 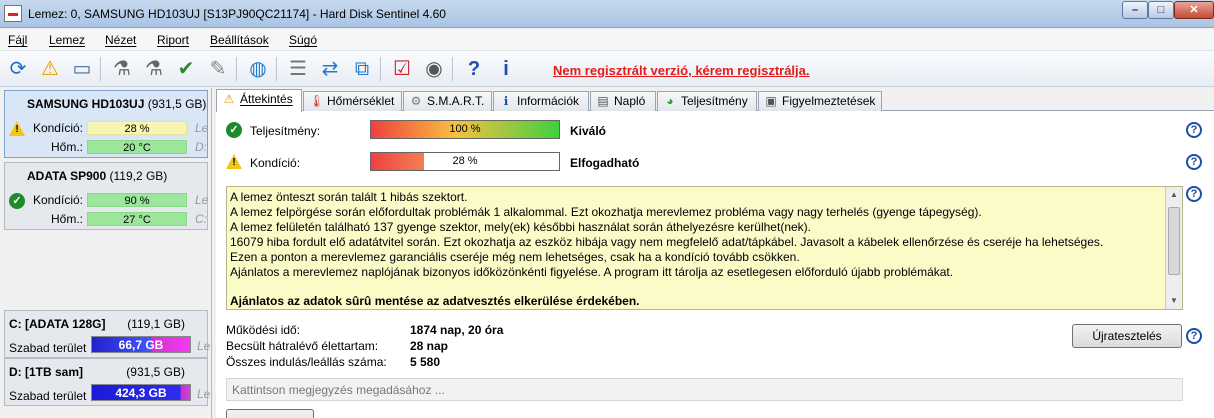 What do you see at coordinates (120, 40) in the screenshot?
I see `menu-view: Nézet` at bounding box center [120, 40].